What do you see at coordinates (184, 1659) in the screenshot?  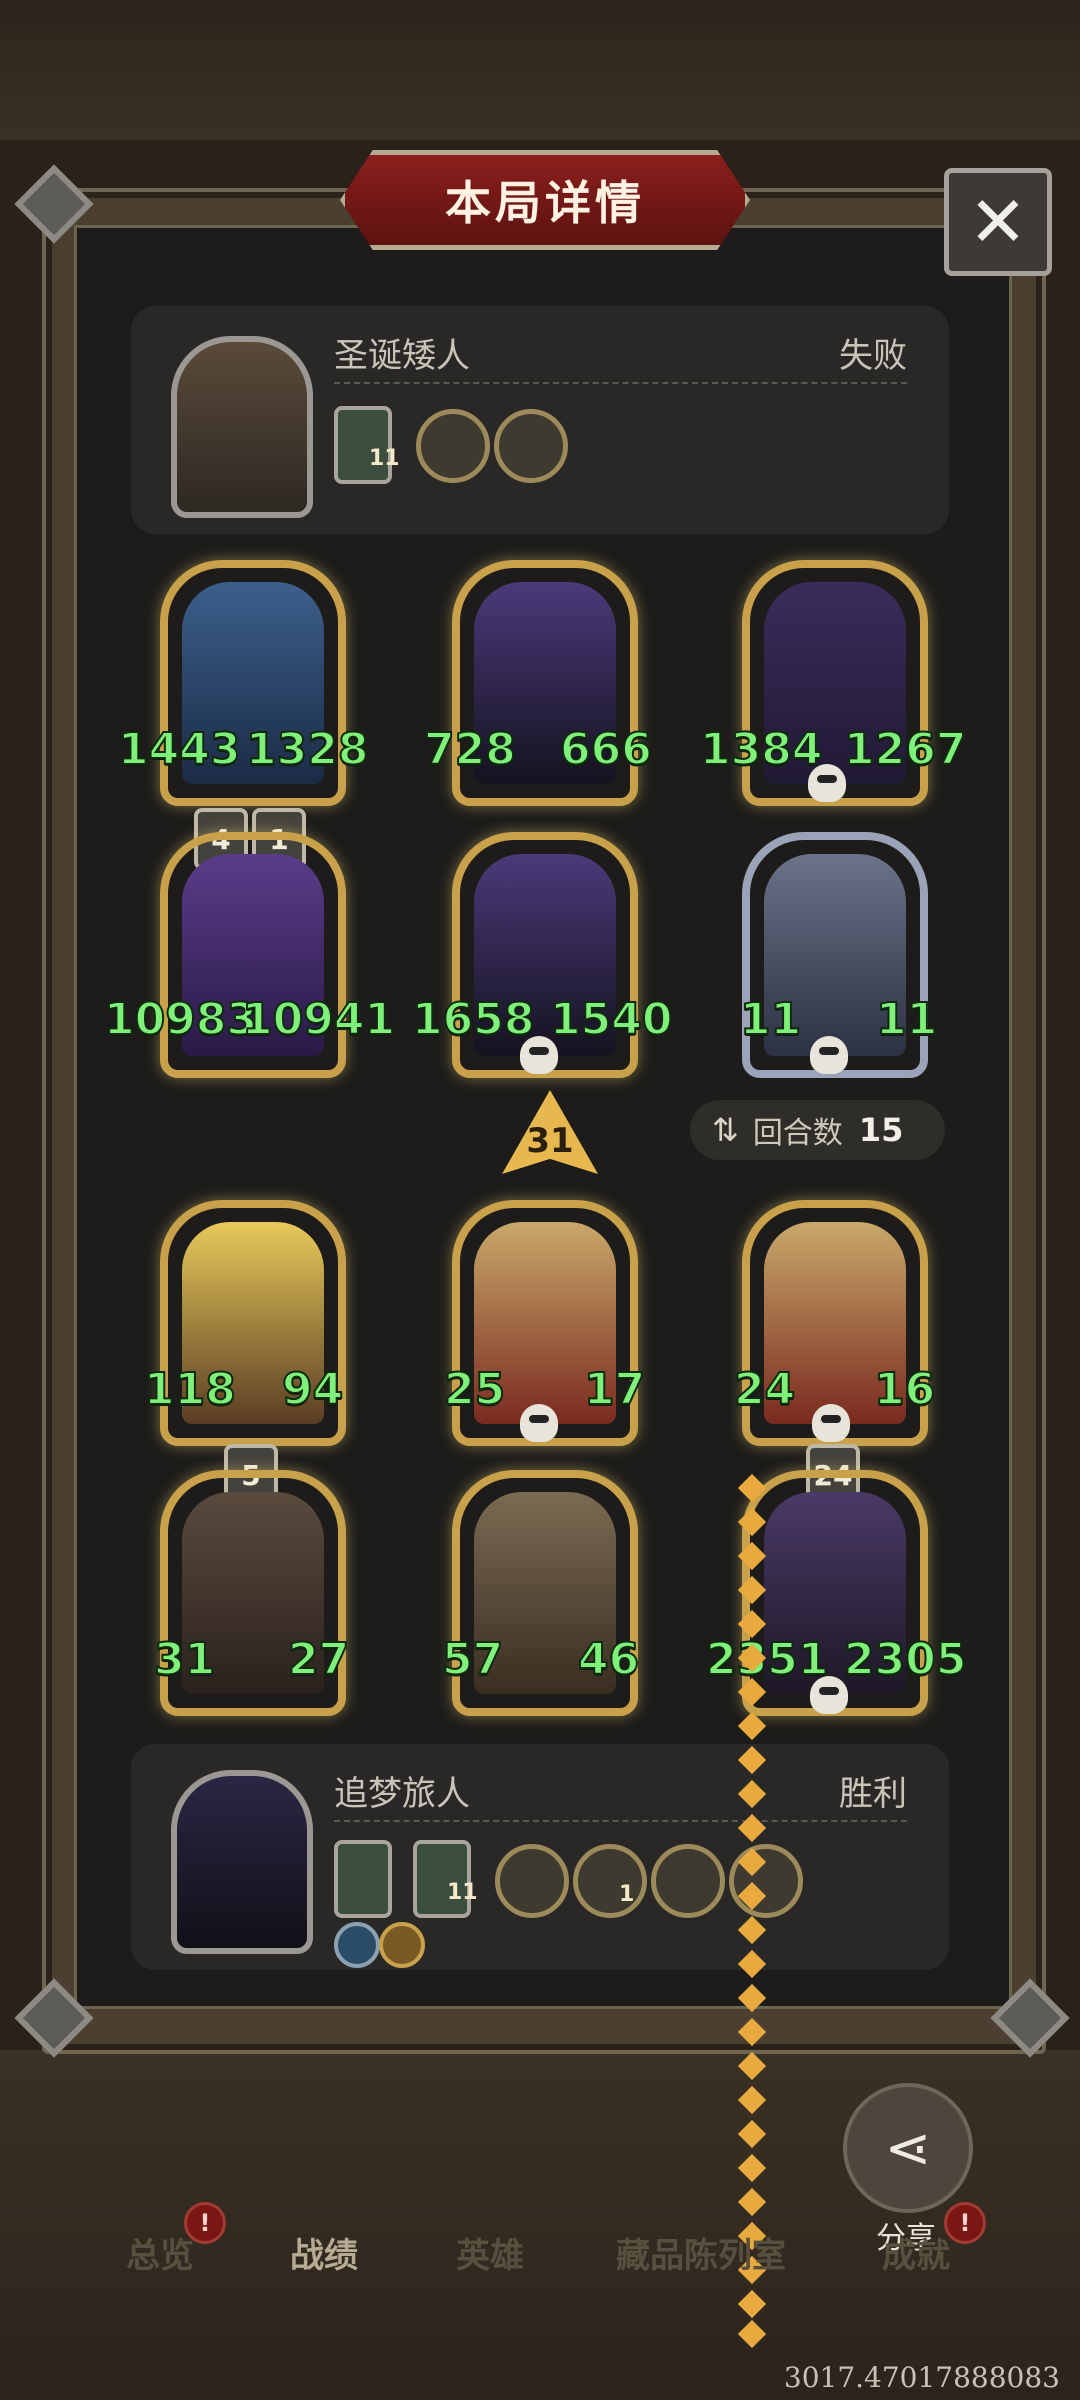 I see `hero-attack: 31` at bounding box center [184, 1659].